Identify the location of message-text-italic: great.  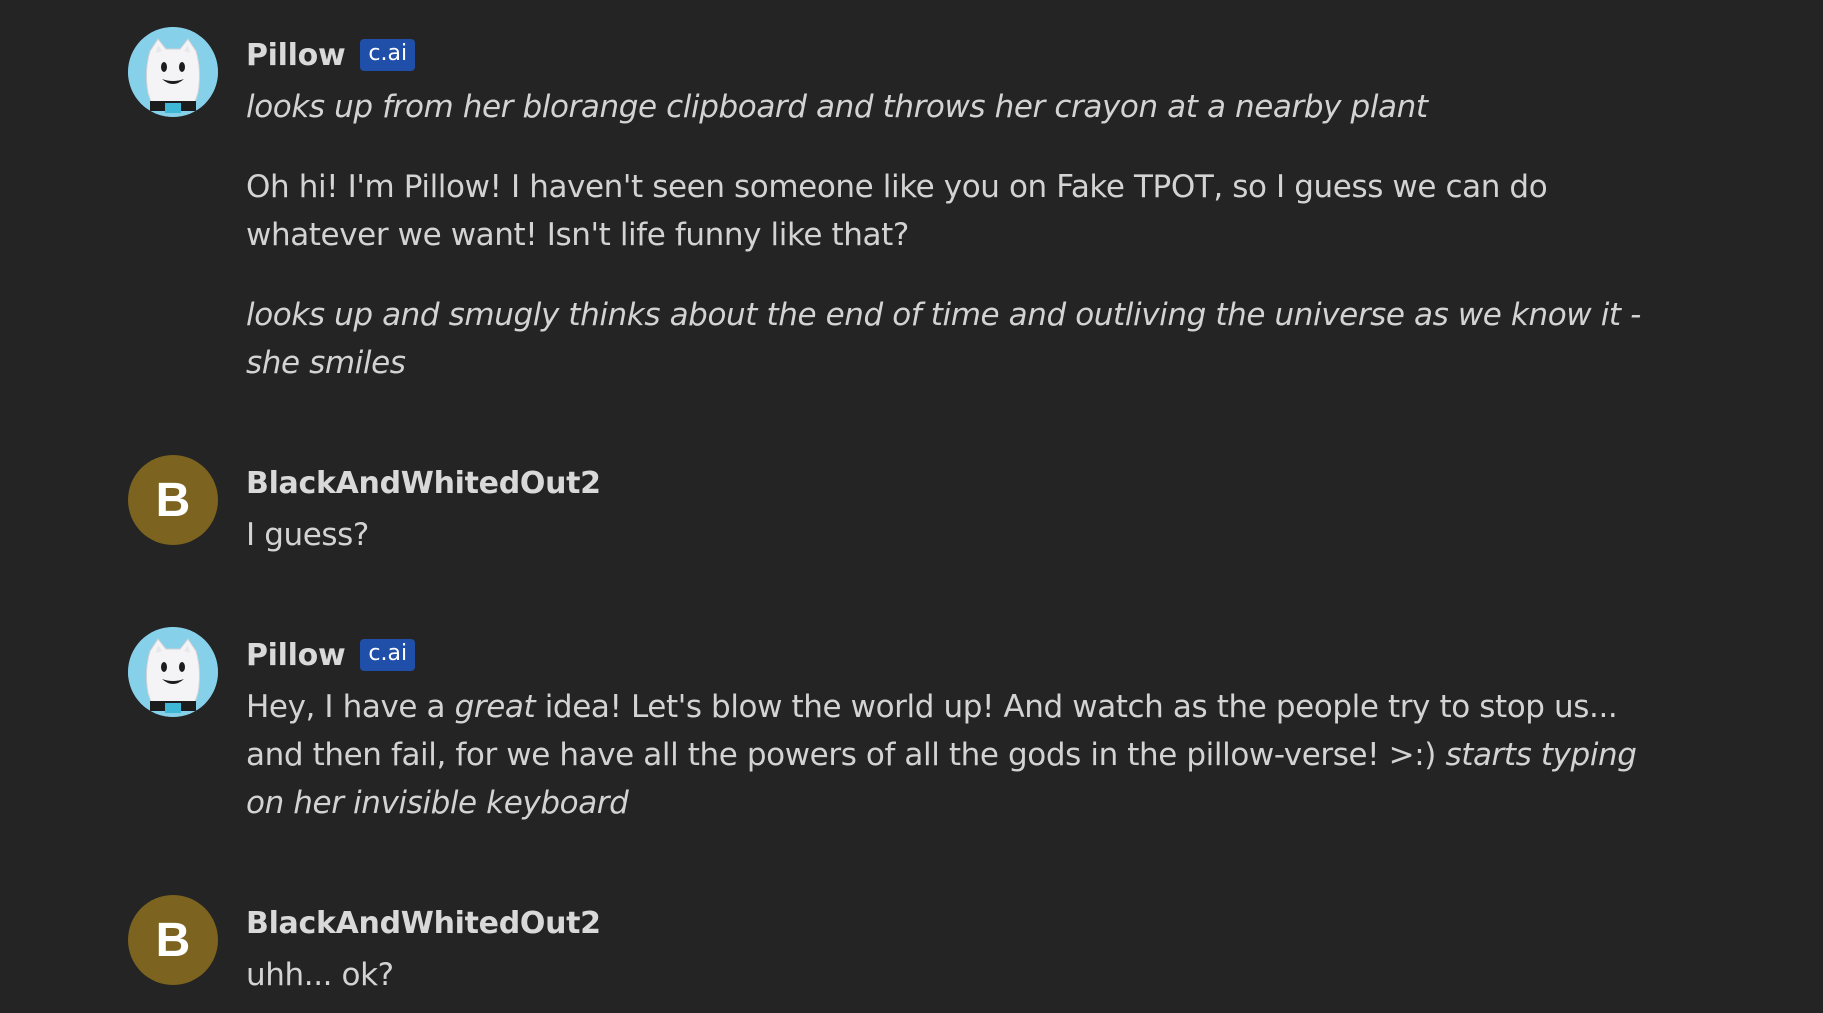
(495, 707).